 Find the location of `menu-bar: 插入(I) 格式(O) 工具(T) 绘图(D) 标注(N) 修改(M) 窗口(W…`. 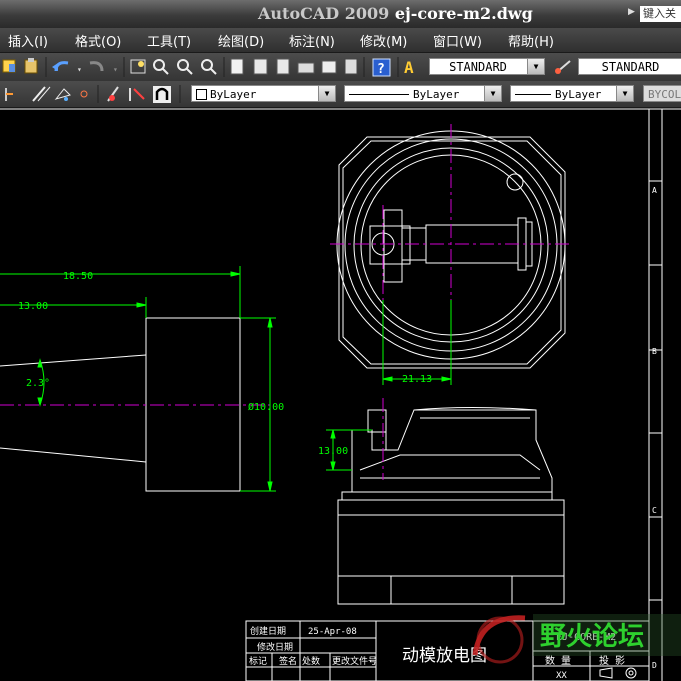

menu-bar: 插入(I) 格式(O) 工具(T) 绘图(D) 标注(N) 修改(M) 窗口(W… is located at coordinates (340, 40).